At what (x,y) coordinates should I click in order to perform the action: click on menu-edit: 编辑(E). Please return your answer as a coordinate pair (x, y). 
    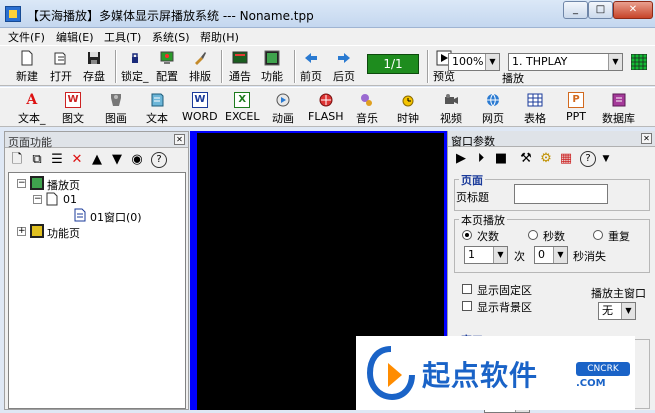
    Looking at the image, I should click on (75, 37).